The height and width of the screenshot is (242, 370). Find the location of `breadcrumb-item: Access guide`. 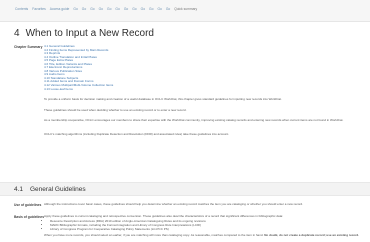

breadcrumb-item: Access guide is located at coordinates (60, 9).